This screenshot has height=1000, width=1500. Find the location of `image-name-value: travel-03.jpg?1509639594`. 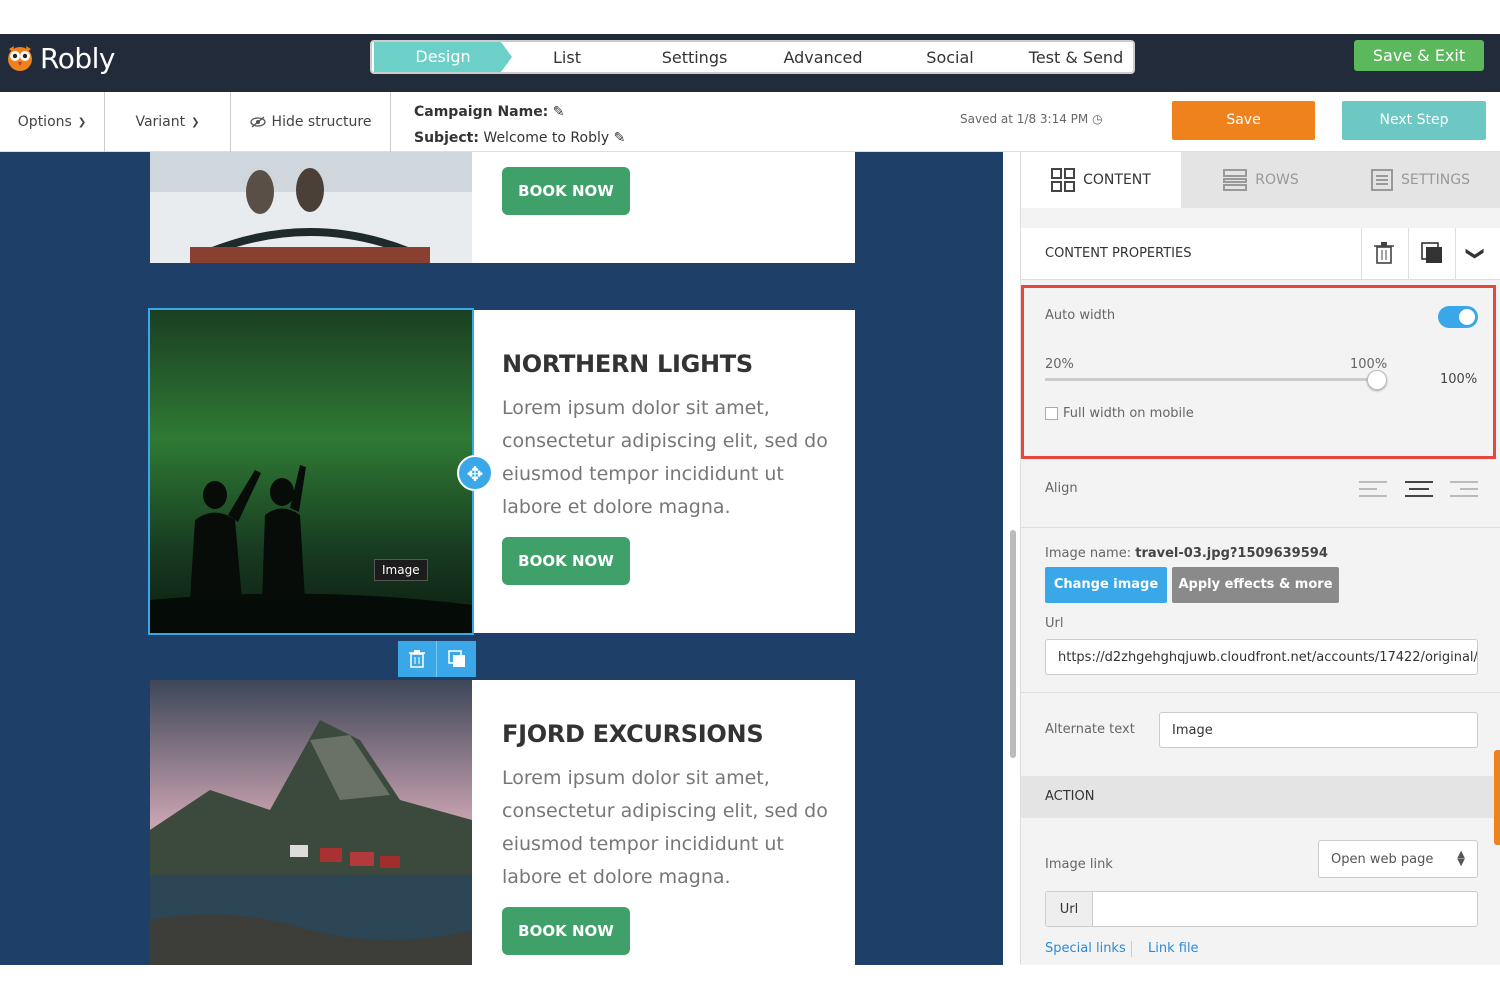

image-name-value: travel-03.jpg?1509639594 is located at coordinates (1231, 553).